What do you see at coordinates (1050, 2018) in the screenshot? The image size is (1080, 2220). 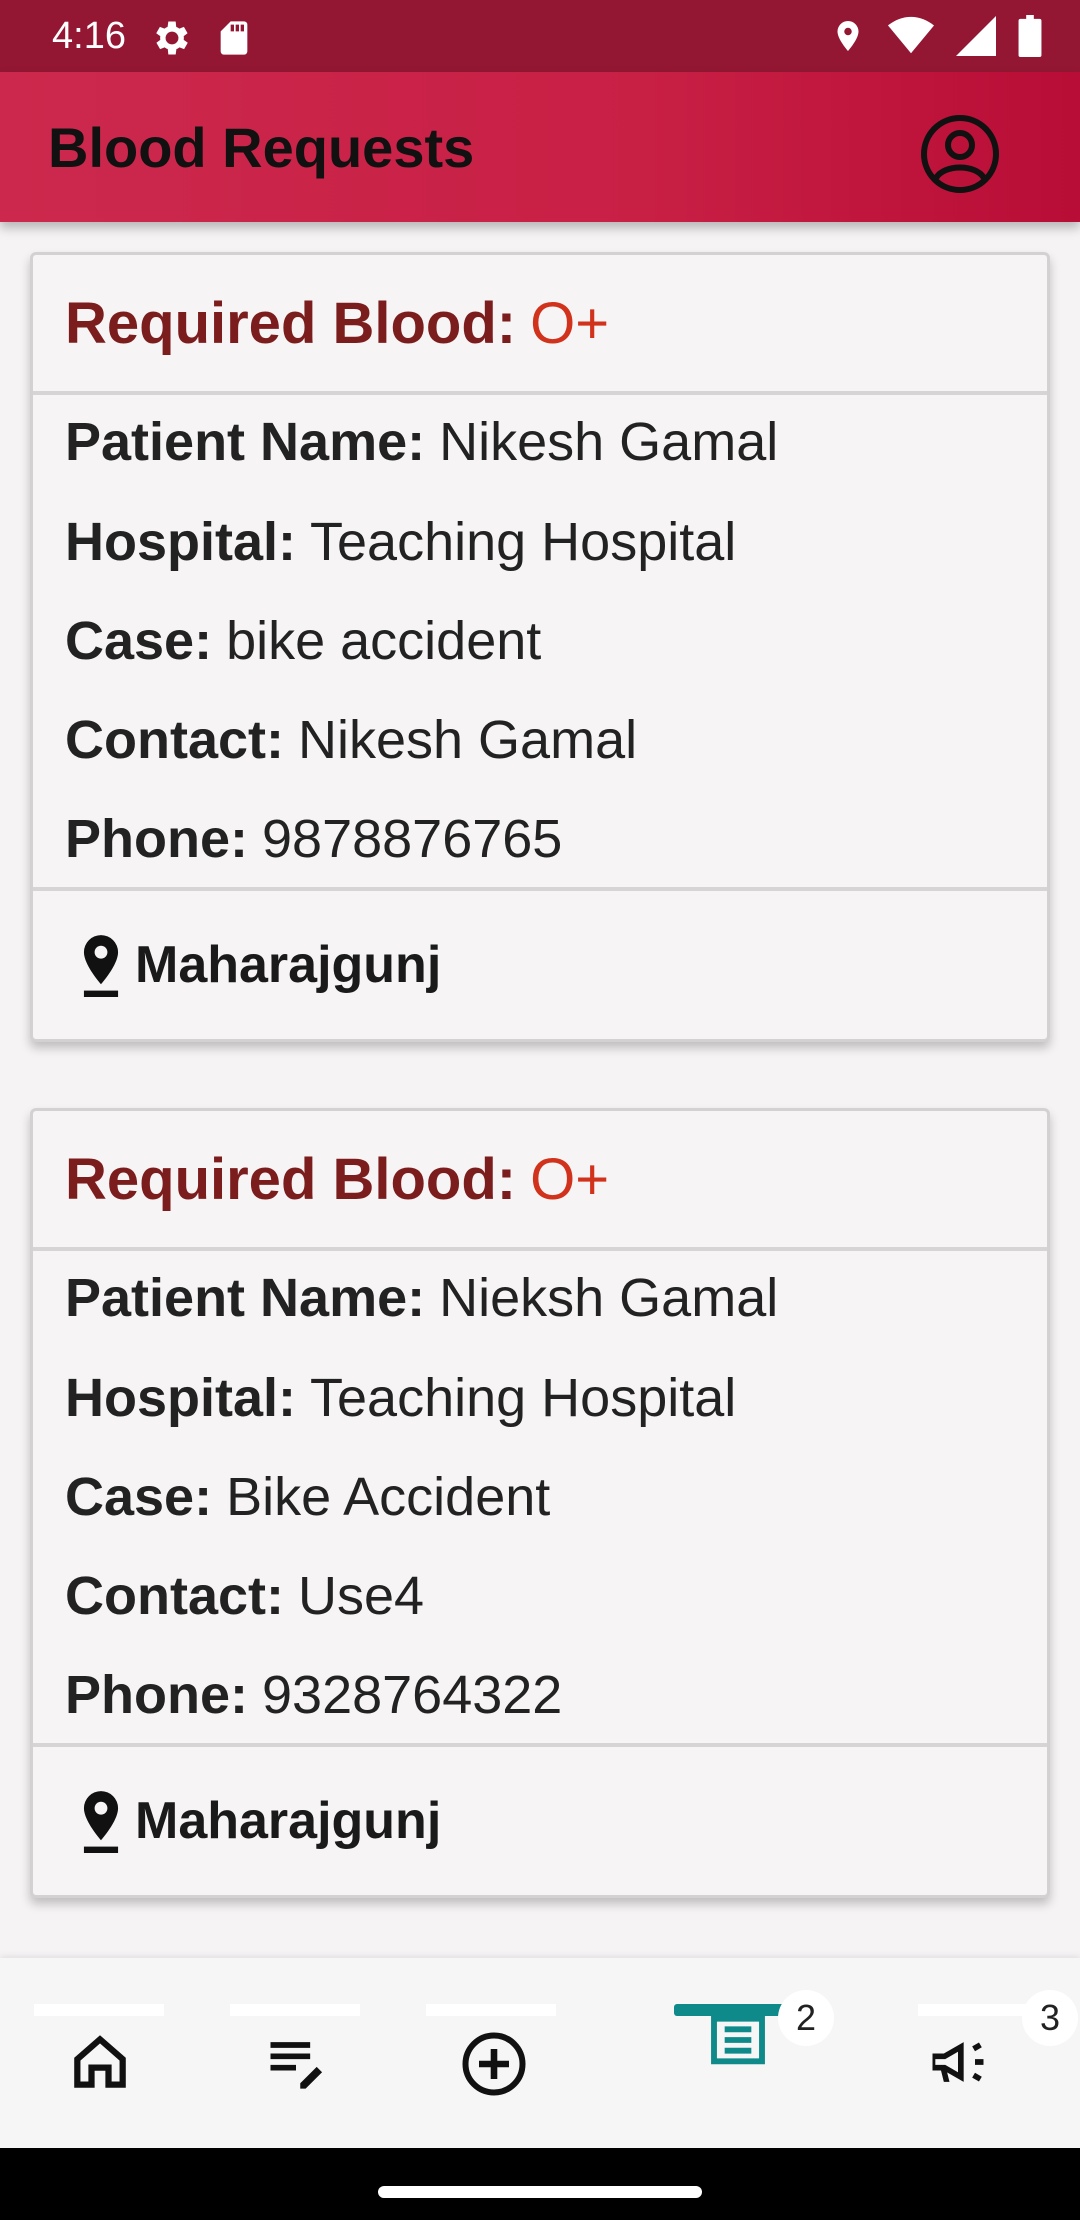 I see `campaigns-count-badge: 3` at bounding box center [1050, 2018].